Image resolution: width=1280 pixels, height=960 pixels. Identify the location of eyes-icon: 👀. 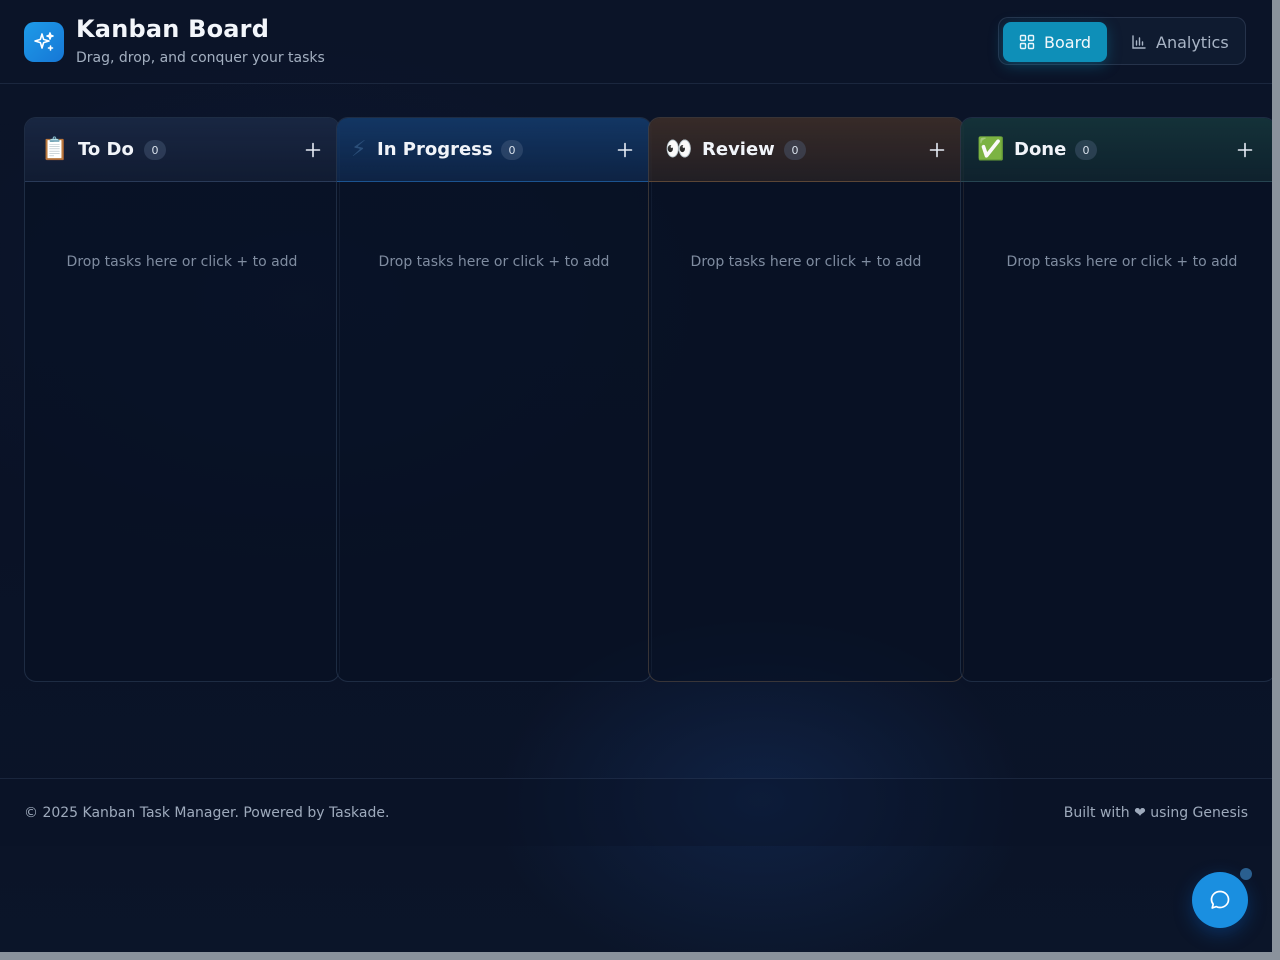
(679, 149).